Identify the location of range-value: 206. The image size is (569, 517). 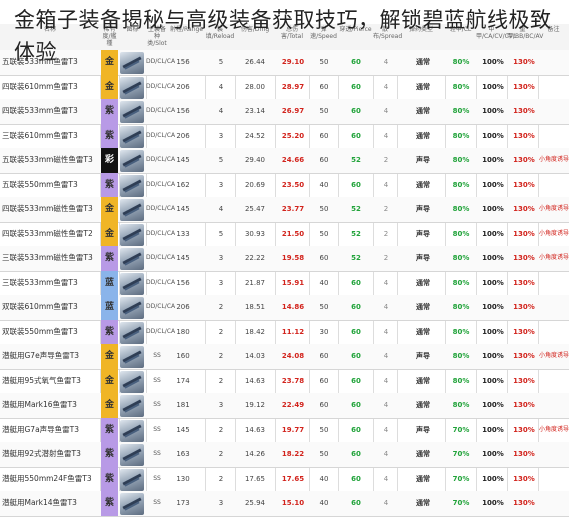
(183, 86).